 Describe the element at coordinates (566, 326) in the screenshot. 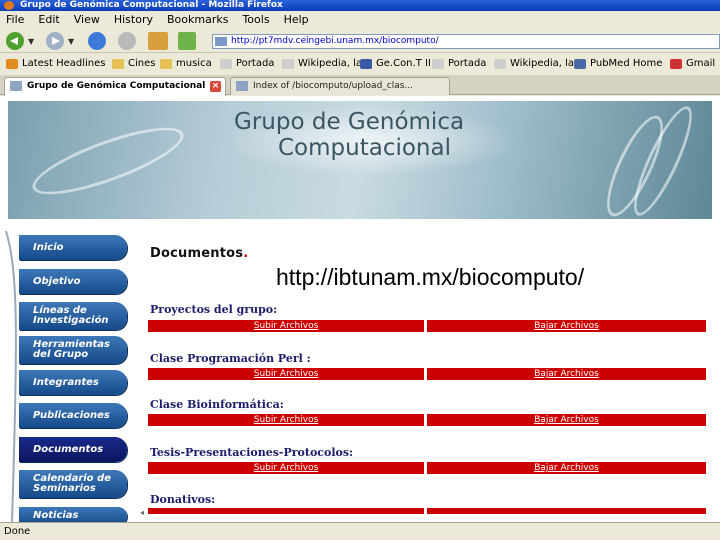

I see `download-link-proyectos: Bajar Archivos` at that location.